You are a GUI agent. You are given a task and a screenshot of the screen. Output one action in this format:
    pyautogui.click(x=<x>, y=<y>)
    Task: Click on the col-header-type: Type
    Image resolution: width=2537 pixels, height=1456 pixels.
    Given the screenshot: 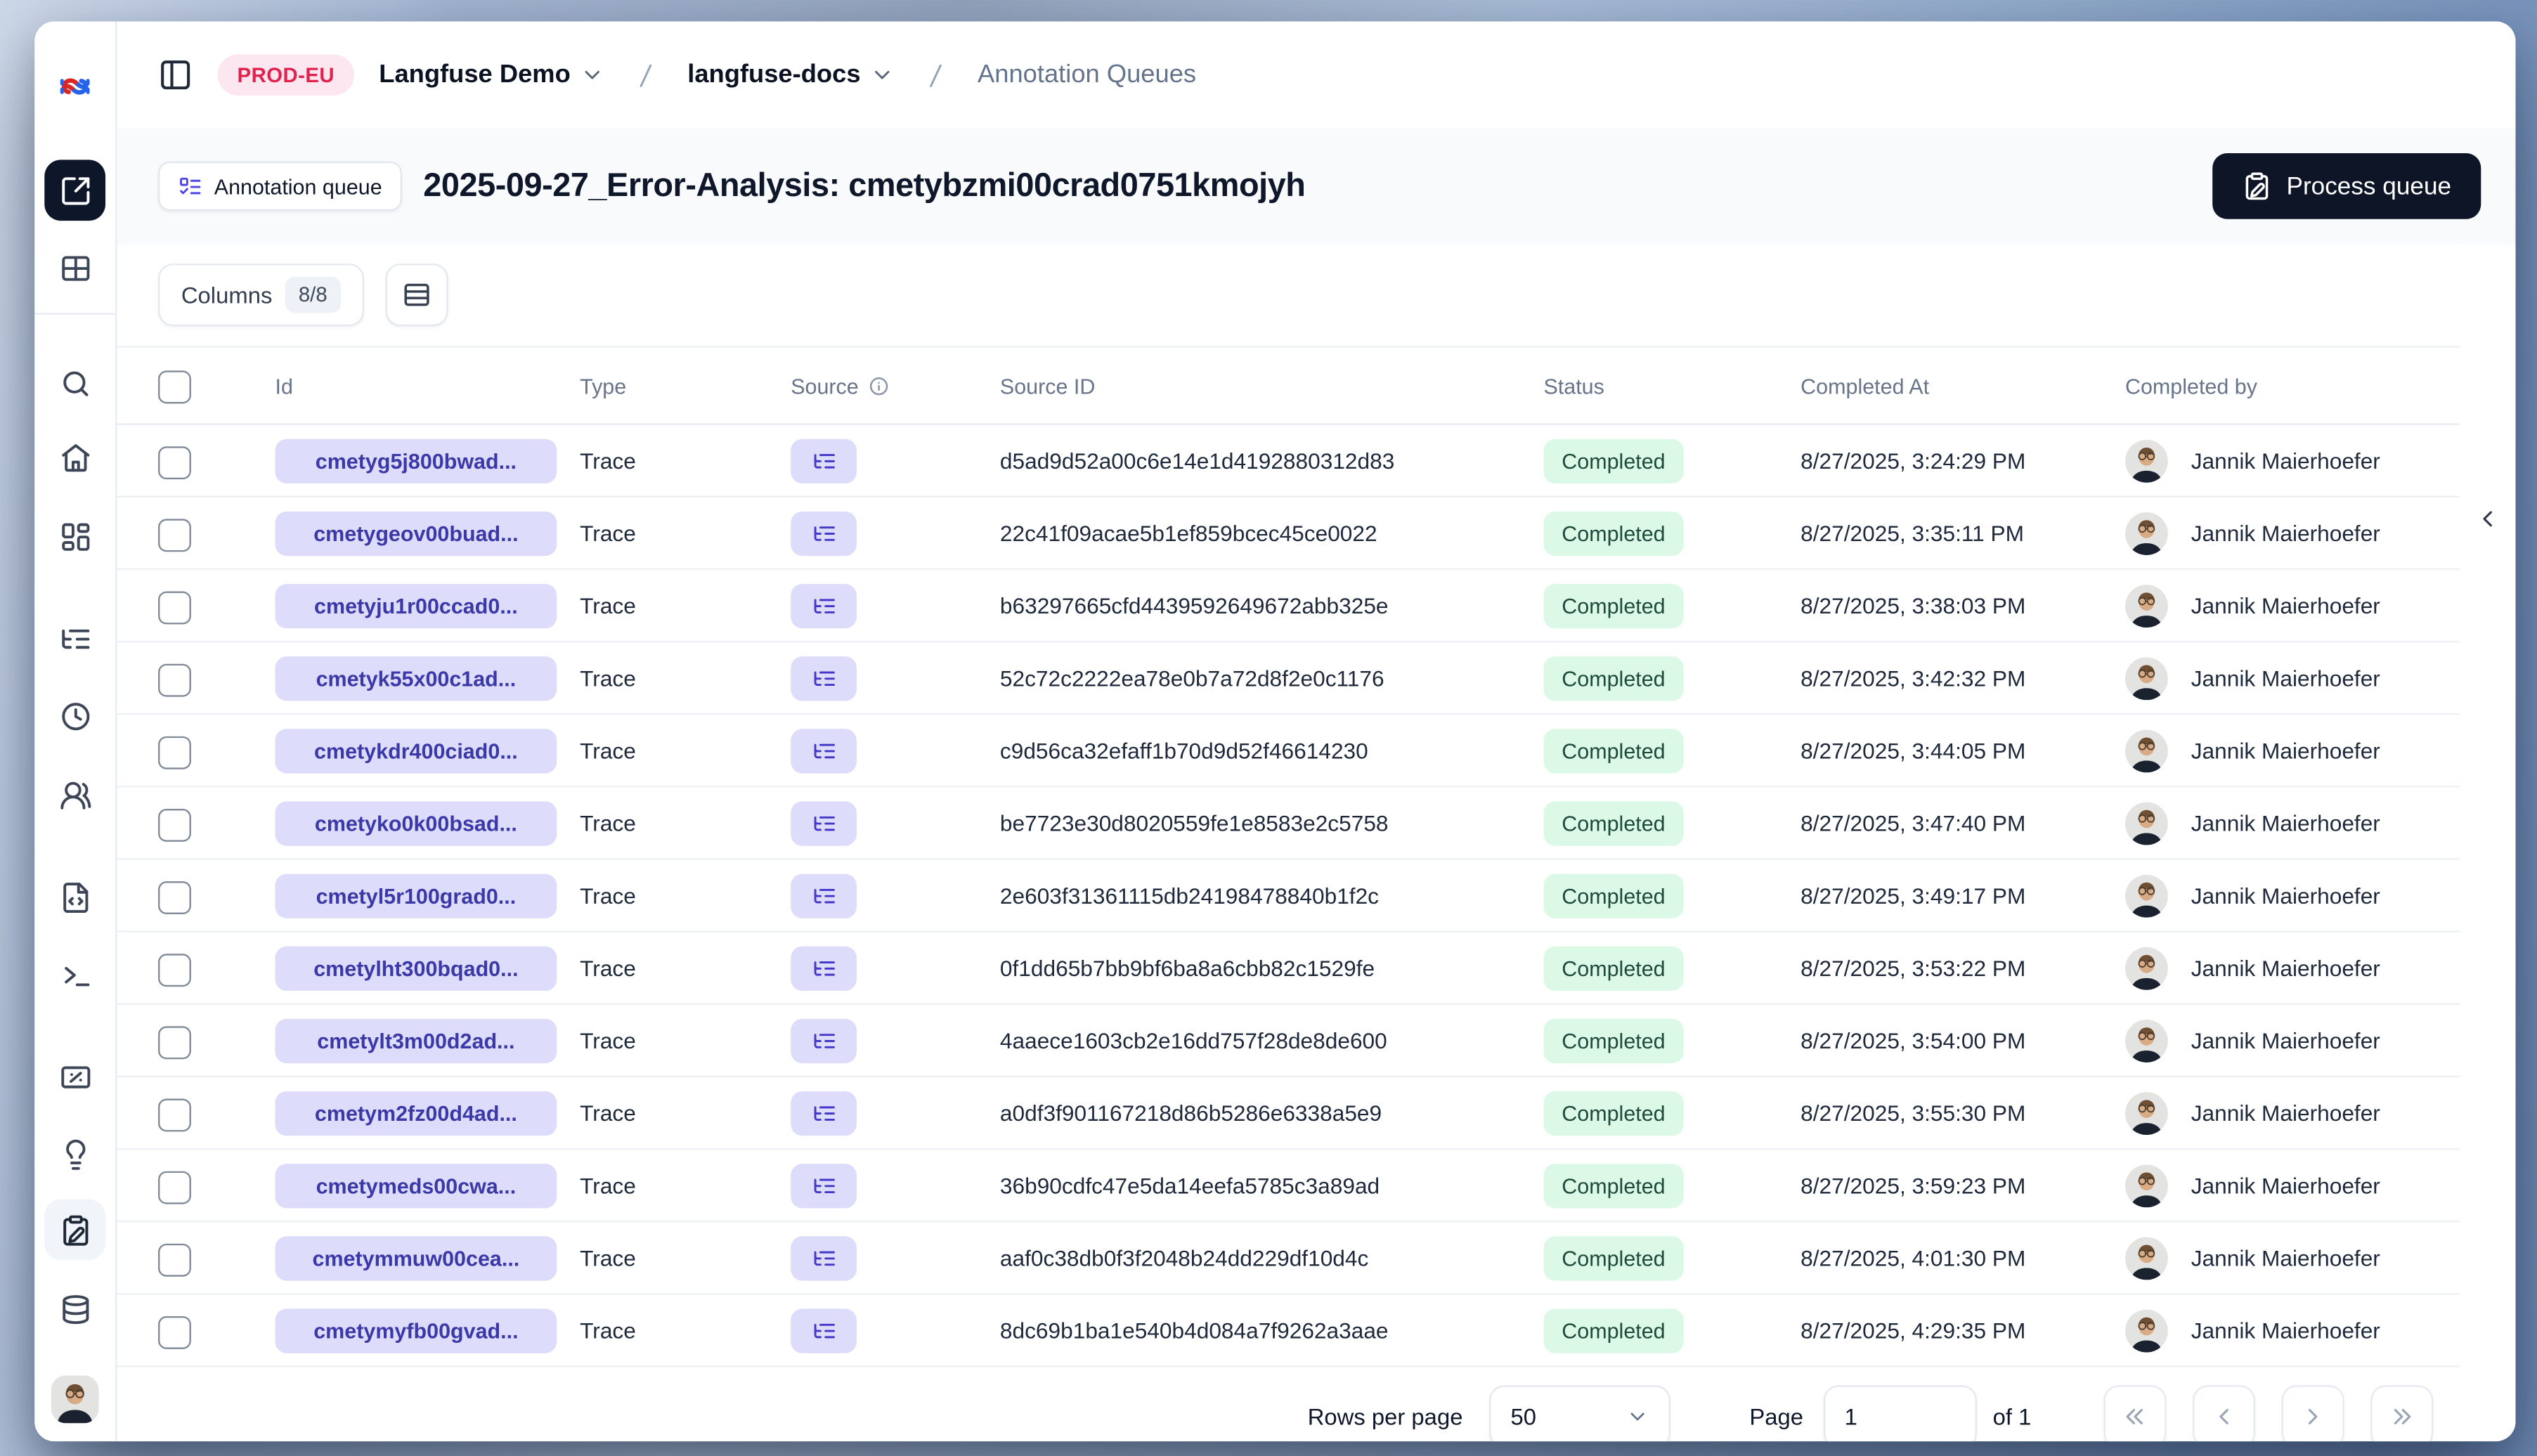 What is the action you would take?
    pyautogui.click(x=603, y=386)
    